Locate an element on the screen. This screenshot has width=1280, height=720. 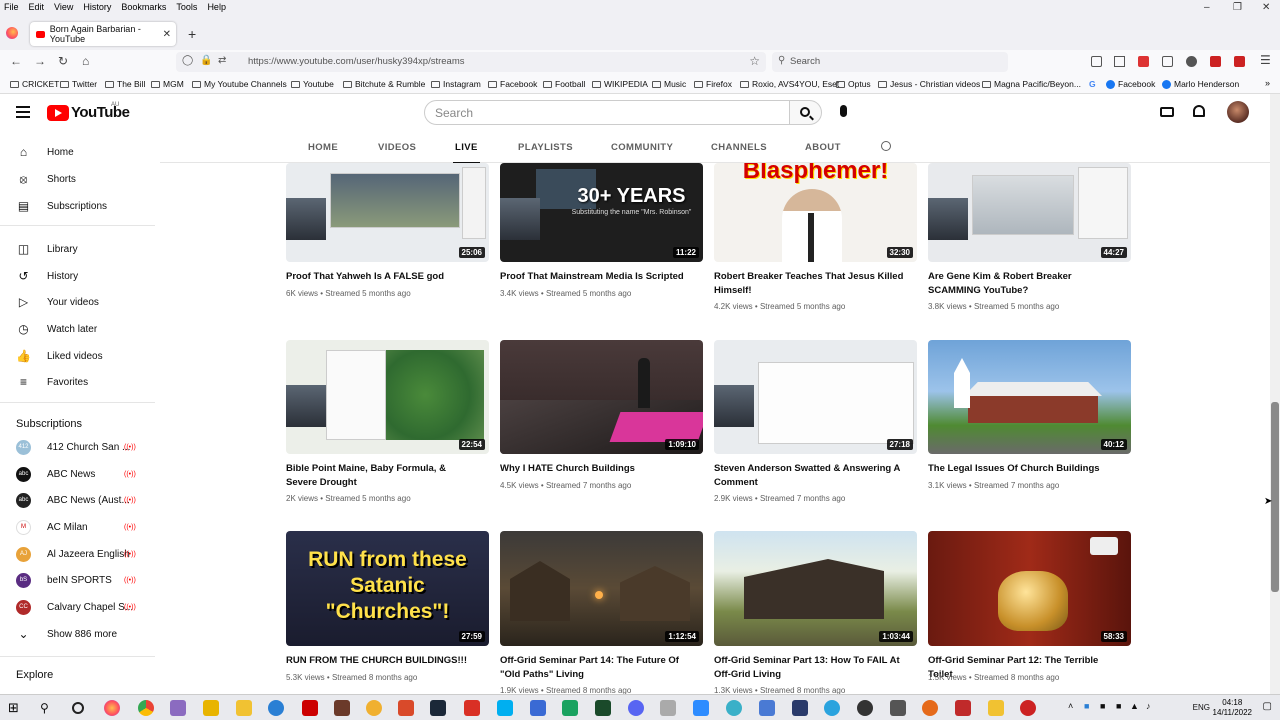
permissions-icon: ⇄ is located at coordinates (222, 60).